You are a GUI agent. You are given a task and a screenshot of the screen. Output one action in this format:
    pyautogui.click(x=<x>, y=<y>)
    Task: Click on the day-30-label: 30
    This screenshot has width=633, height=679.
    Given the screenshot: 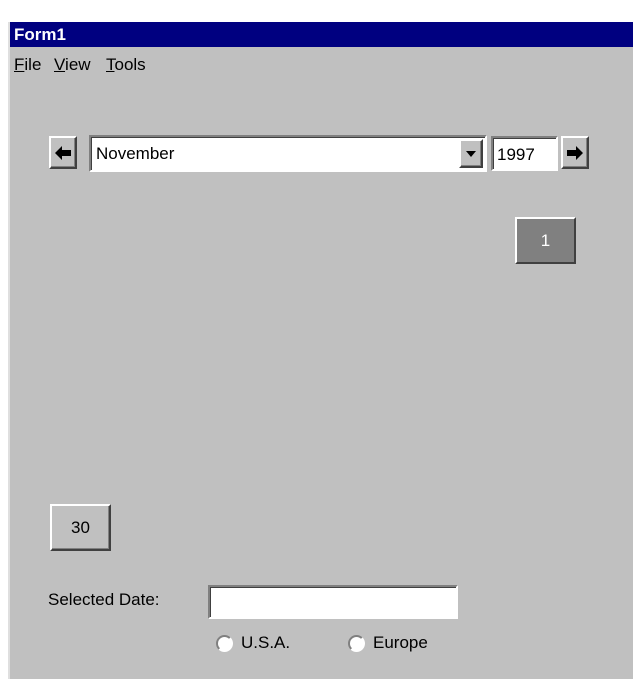 What is the action you would take?
    pyautogui.click(x=80, y=527)
    